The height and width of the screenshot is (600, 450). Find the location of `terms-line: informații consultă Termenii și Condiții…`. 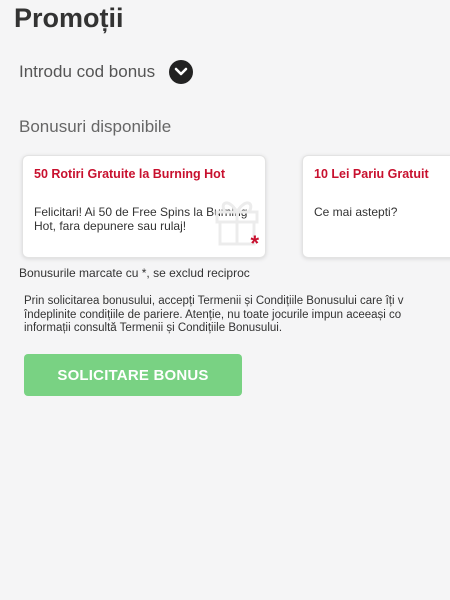

terms-line: informații consultă Termenii și Condiții… is located at coordinates (153, 328).